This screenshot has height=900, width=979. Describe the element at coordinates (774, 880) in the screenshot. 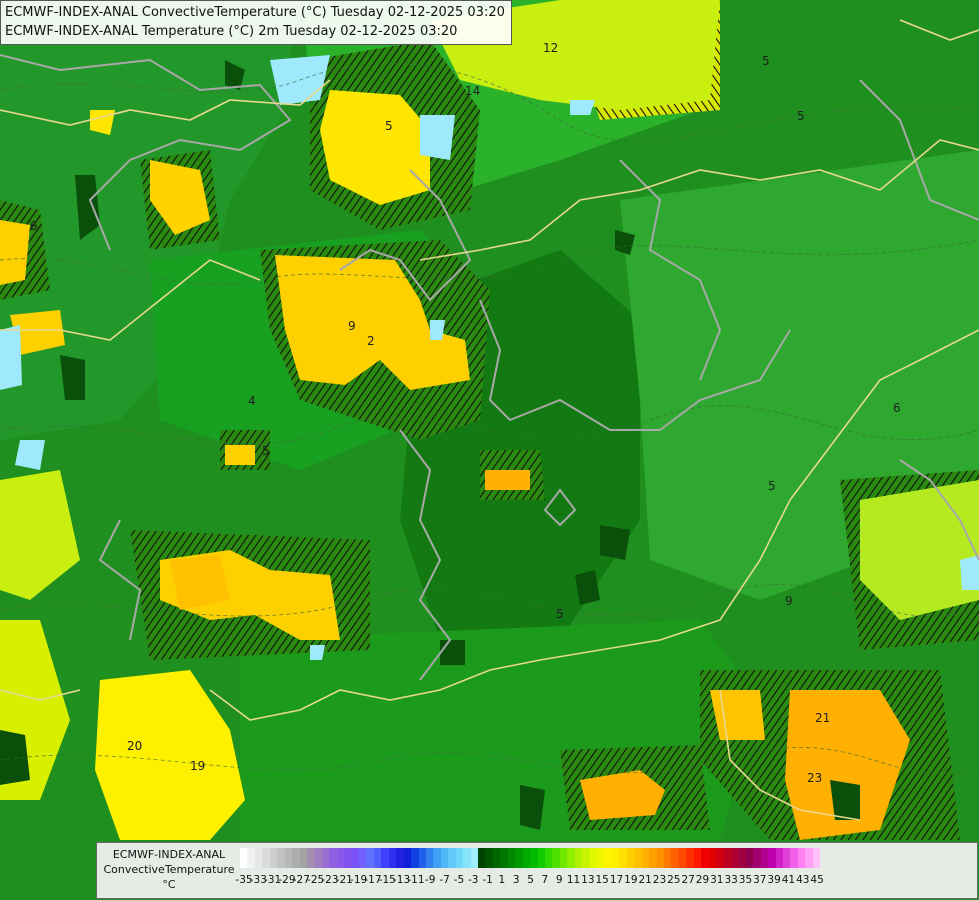

I see `legend-tick-label: 39` at that location.